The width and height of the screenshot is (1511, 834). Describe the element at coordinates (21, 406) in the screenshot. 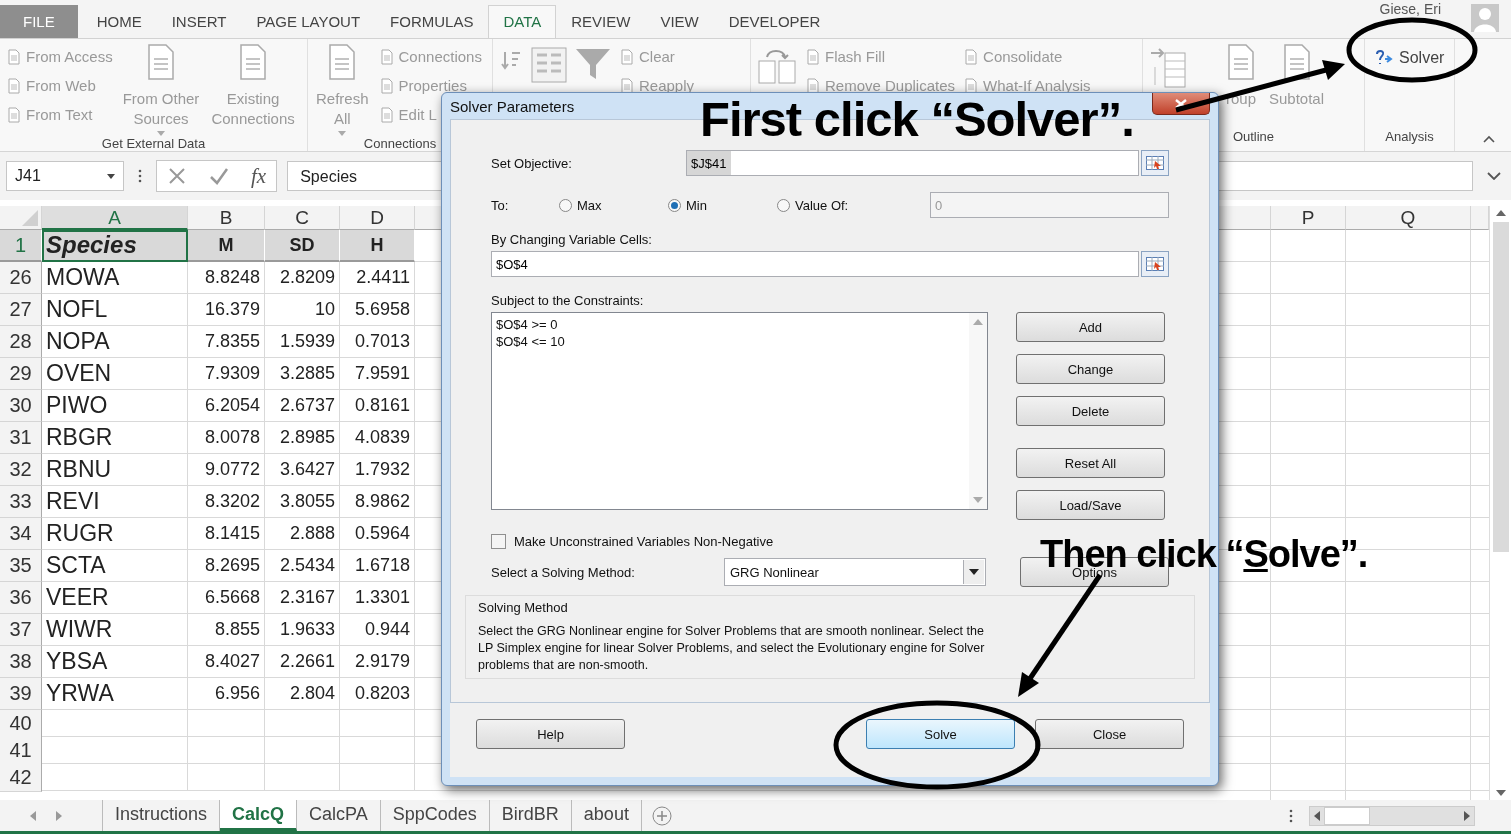

I see `row-header: 30` at that location.